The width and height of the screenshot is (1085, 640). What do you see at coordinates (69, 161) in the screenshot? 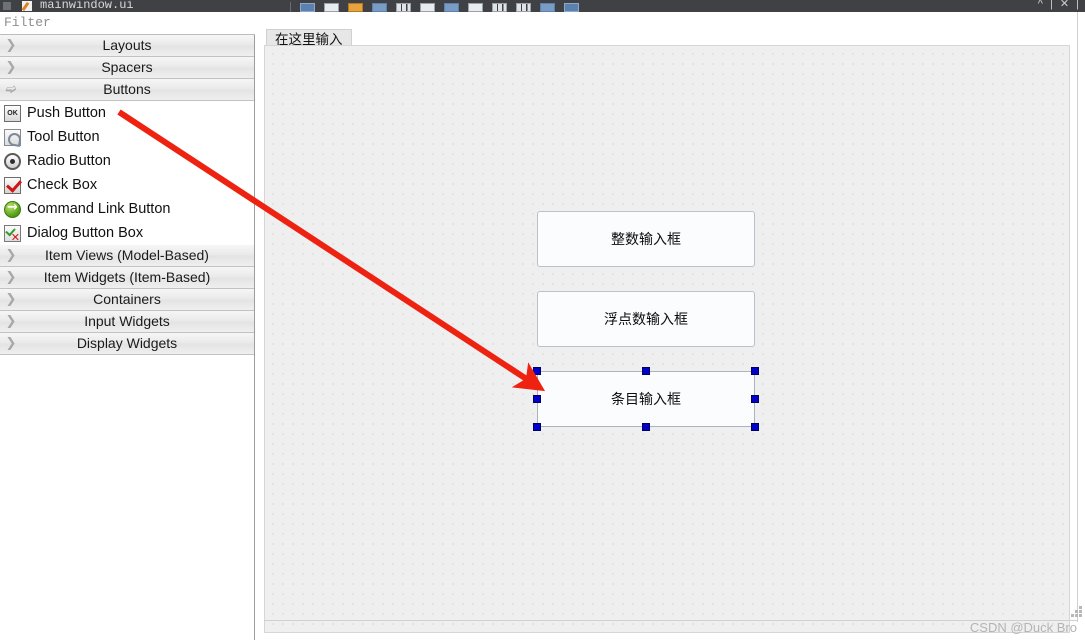
I see `widget-item-label: Radio Button` at bounding box center [69, 161].